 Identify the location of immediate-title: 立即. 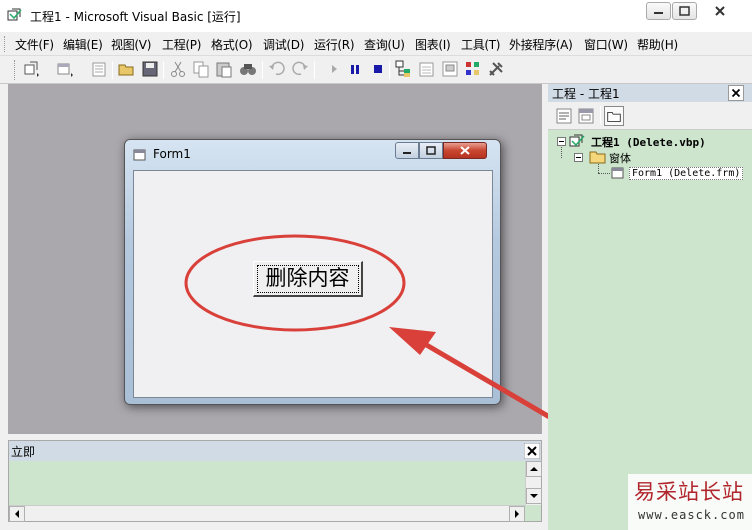
(23, 452).